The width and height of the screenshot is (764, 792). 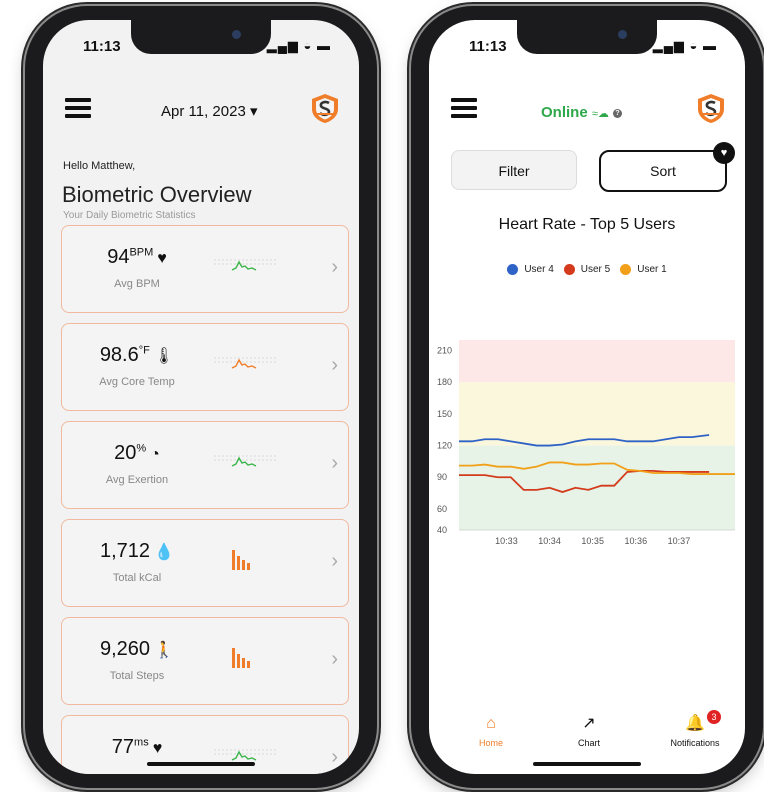 What do you see at coordinates (137, 480) in the screenshot?
I see `metric-label: Avg Exertion` at bounding box center [137, 480].